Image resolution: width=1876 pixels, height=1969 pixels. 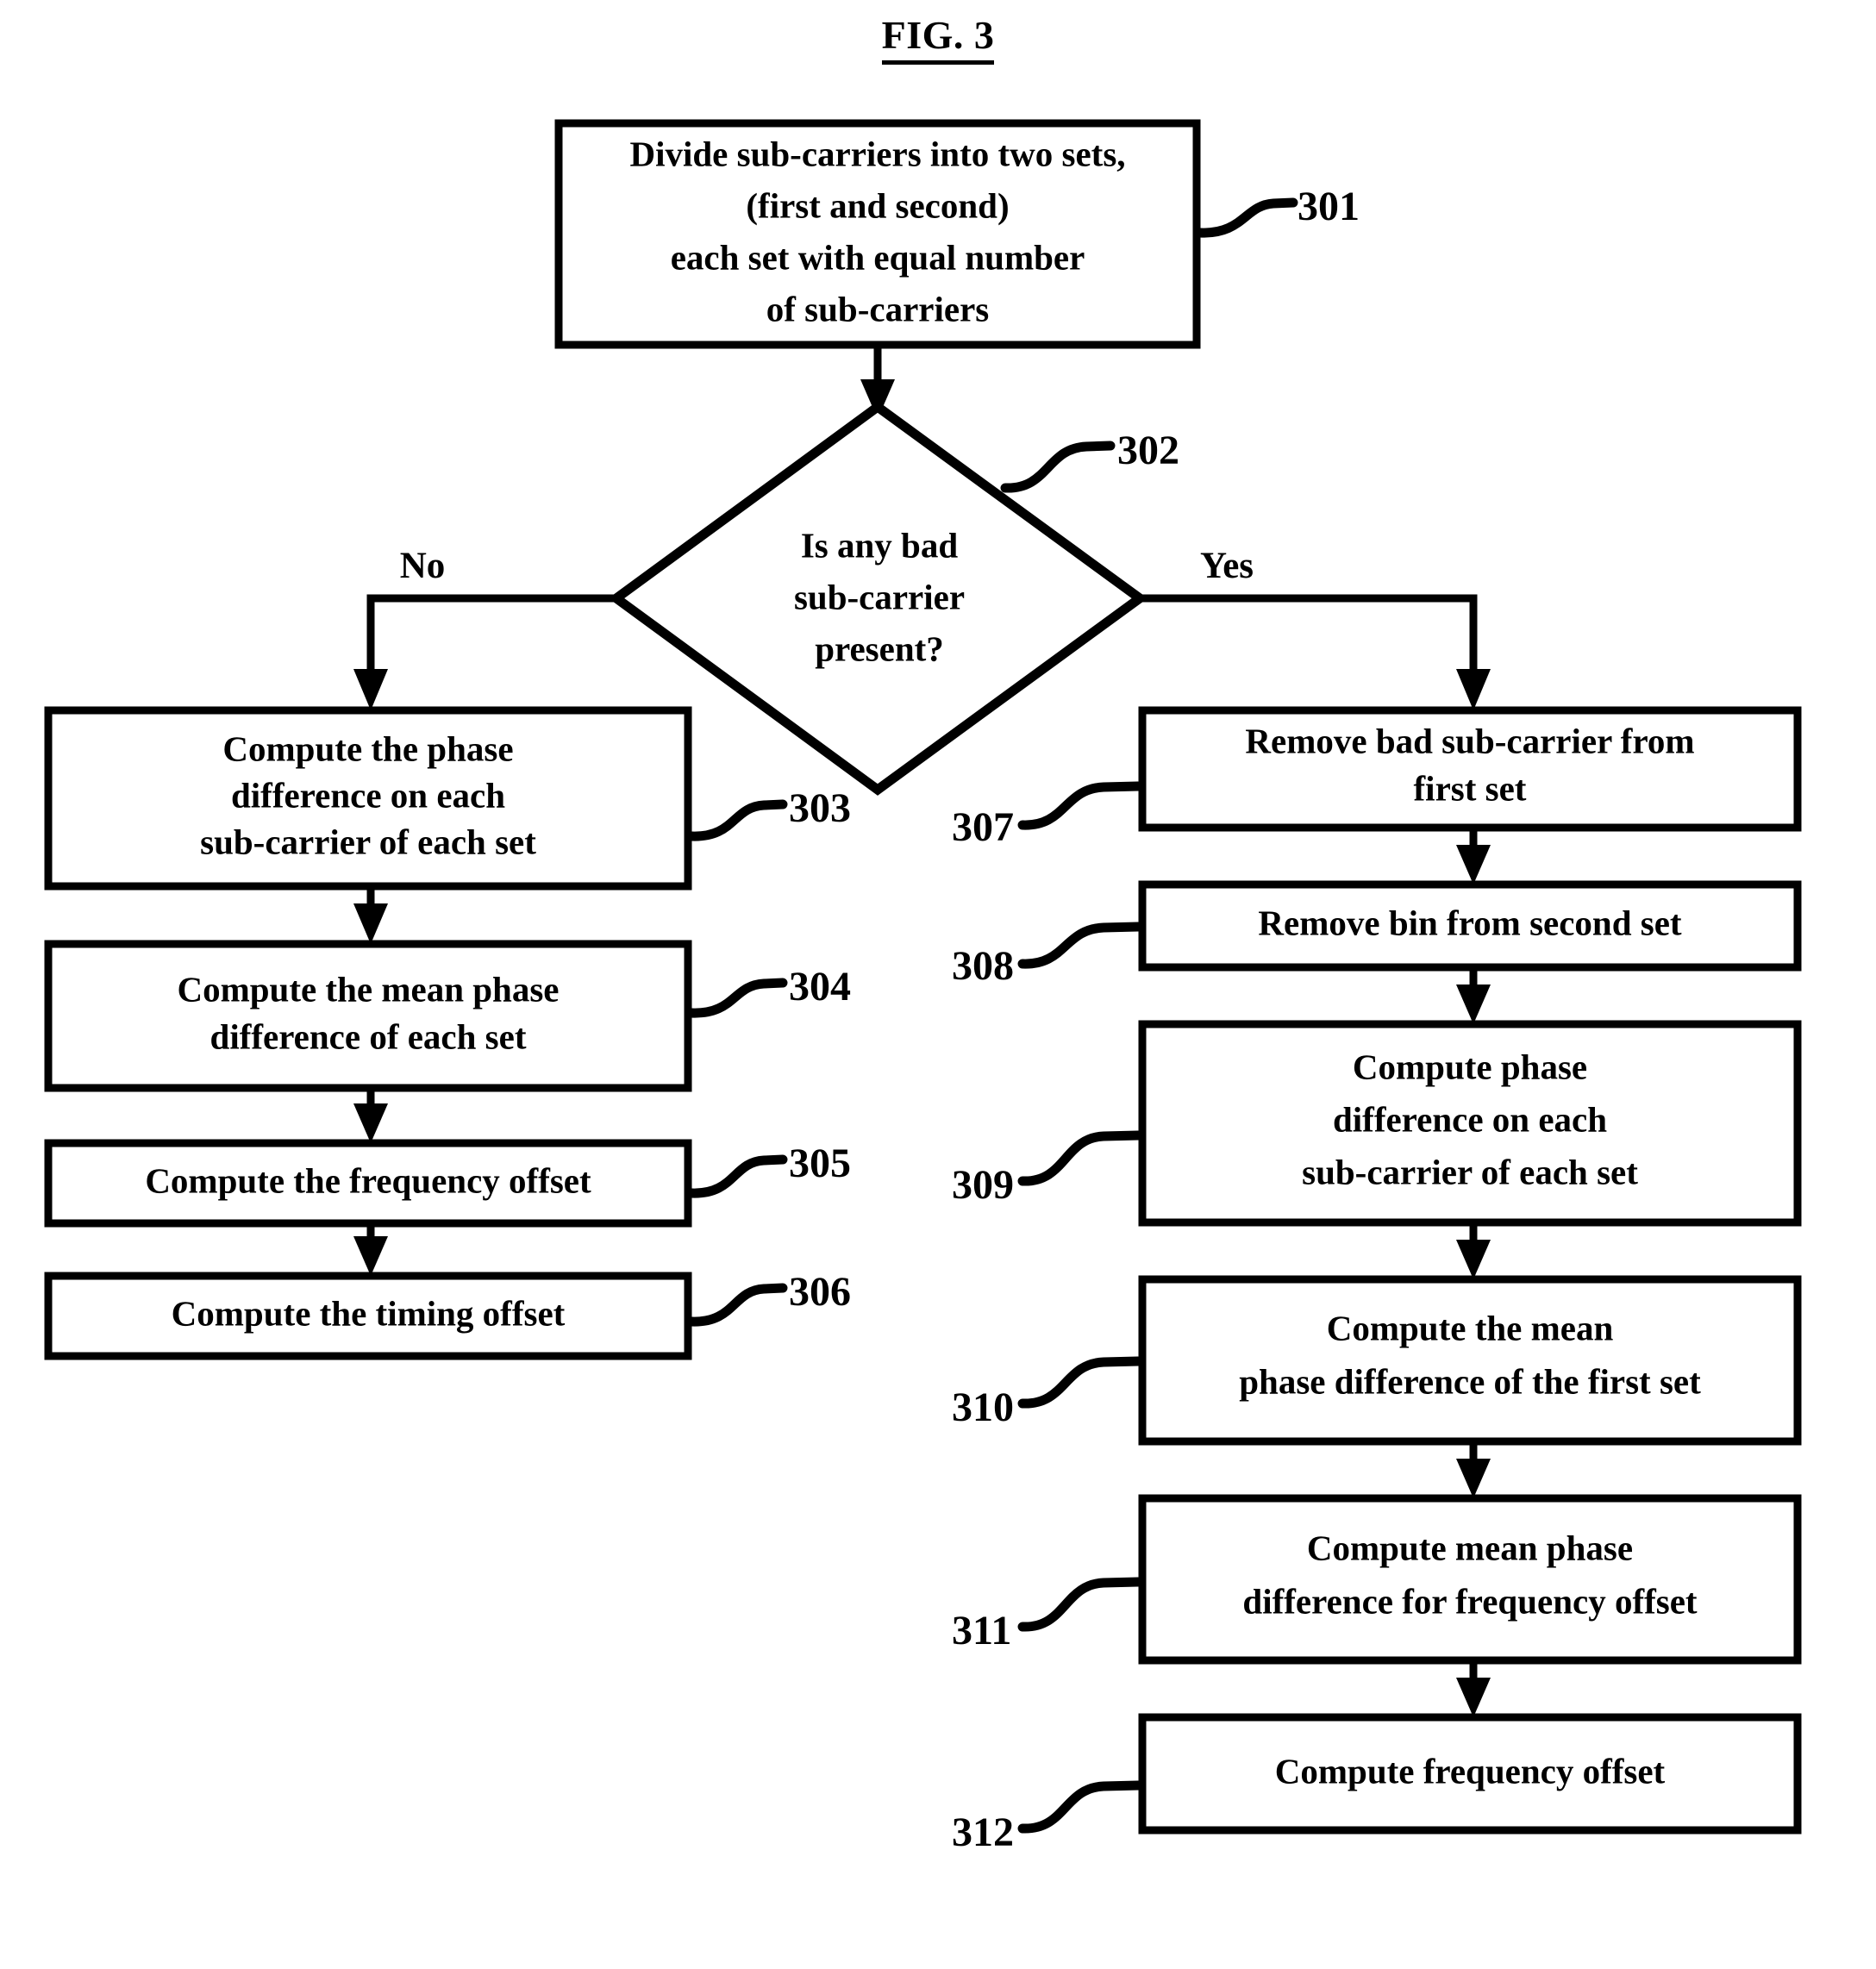 I want to click on ref-leader-312: 312, so click(x=1047, y=1818).